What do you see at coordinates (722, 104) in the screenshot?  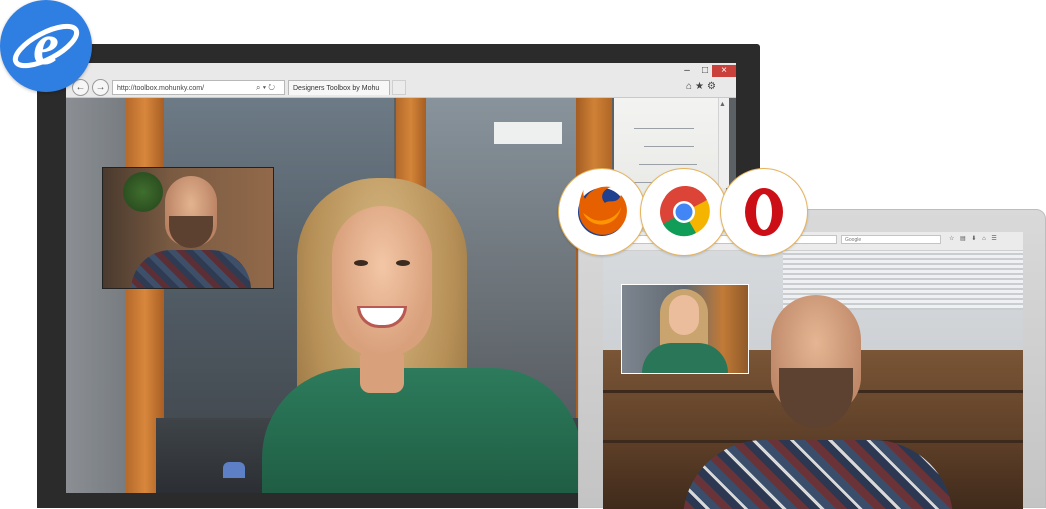 I see `scroll-up-icon: ▲` at bounding box center [722, 104].